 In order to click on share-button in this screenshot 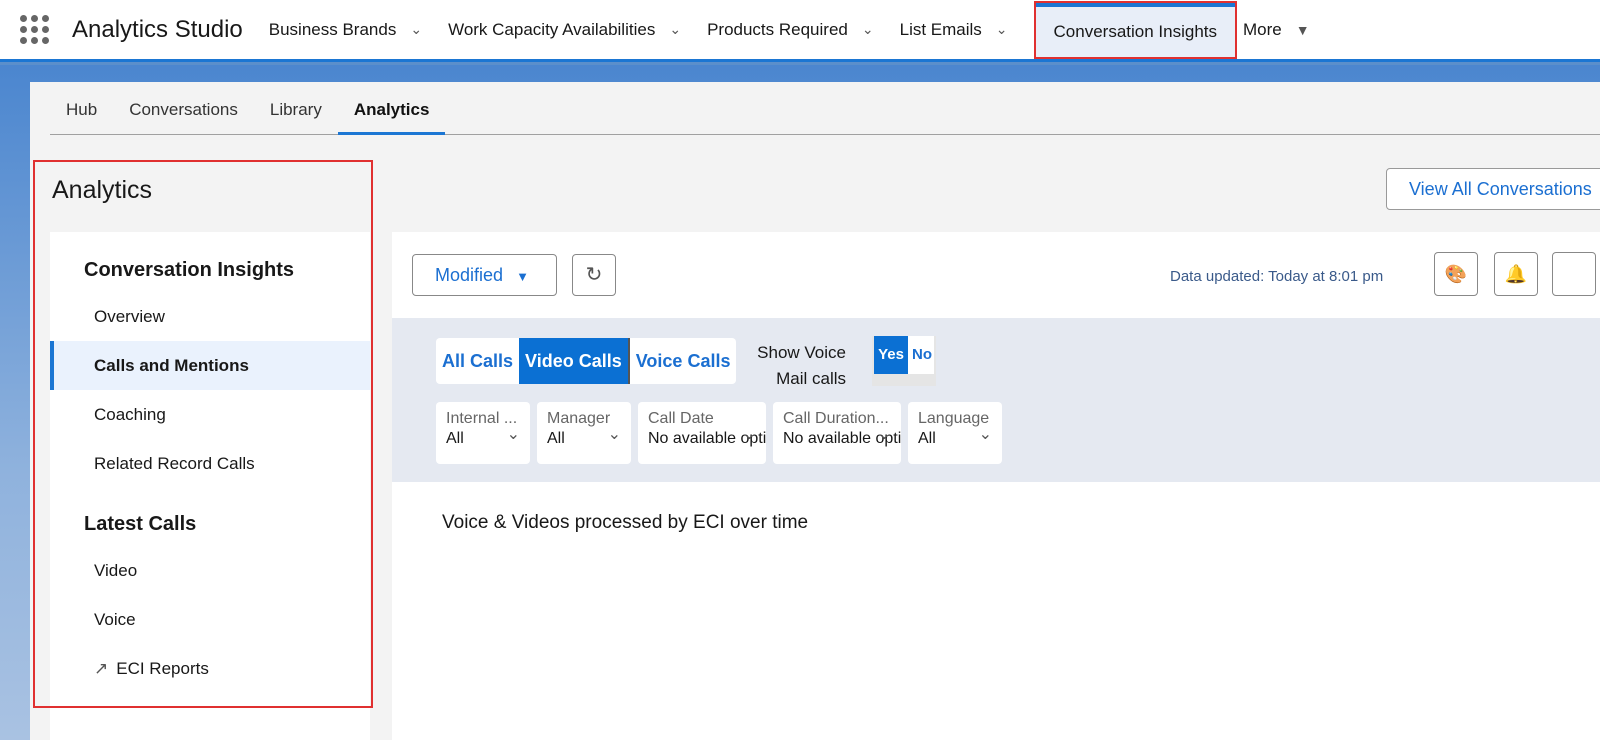, I will do `click(1574, 274)`.